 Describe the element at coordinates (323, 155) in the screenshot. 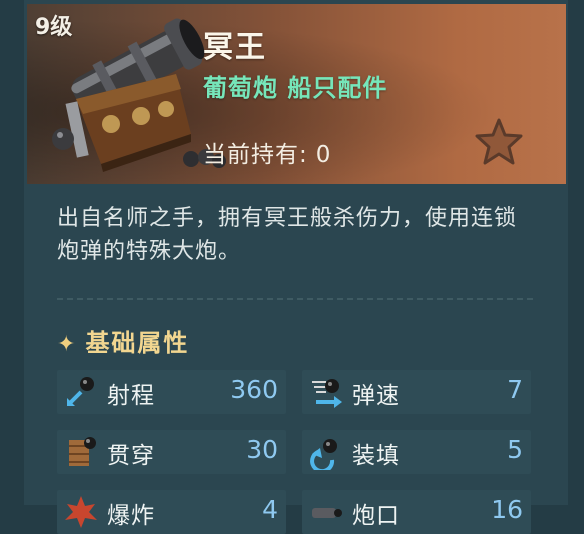

I see `owned-value: 0` at that location.